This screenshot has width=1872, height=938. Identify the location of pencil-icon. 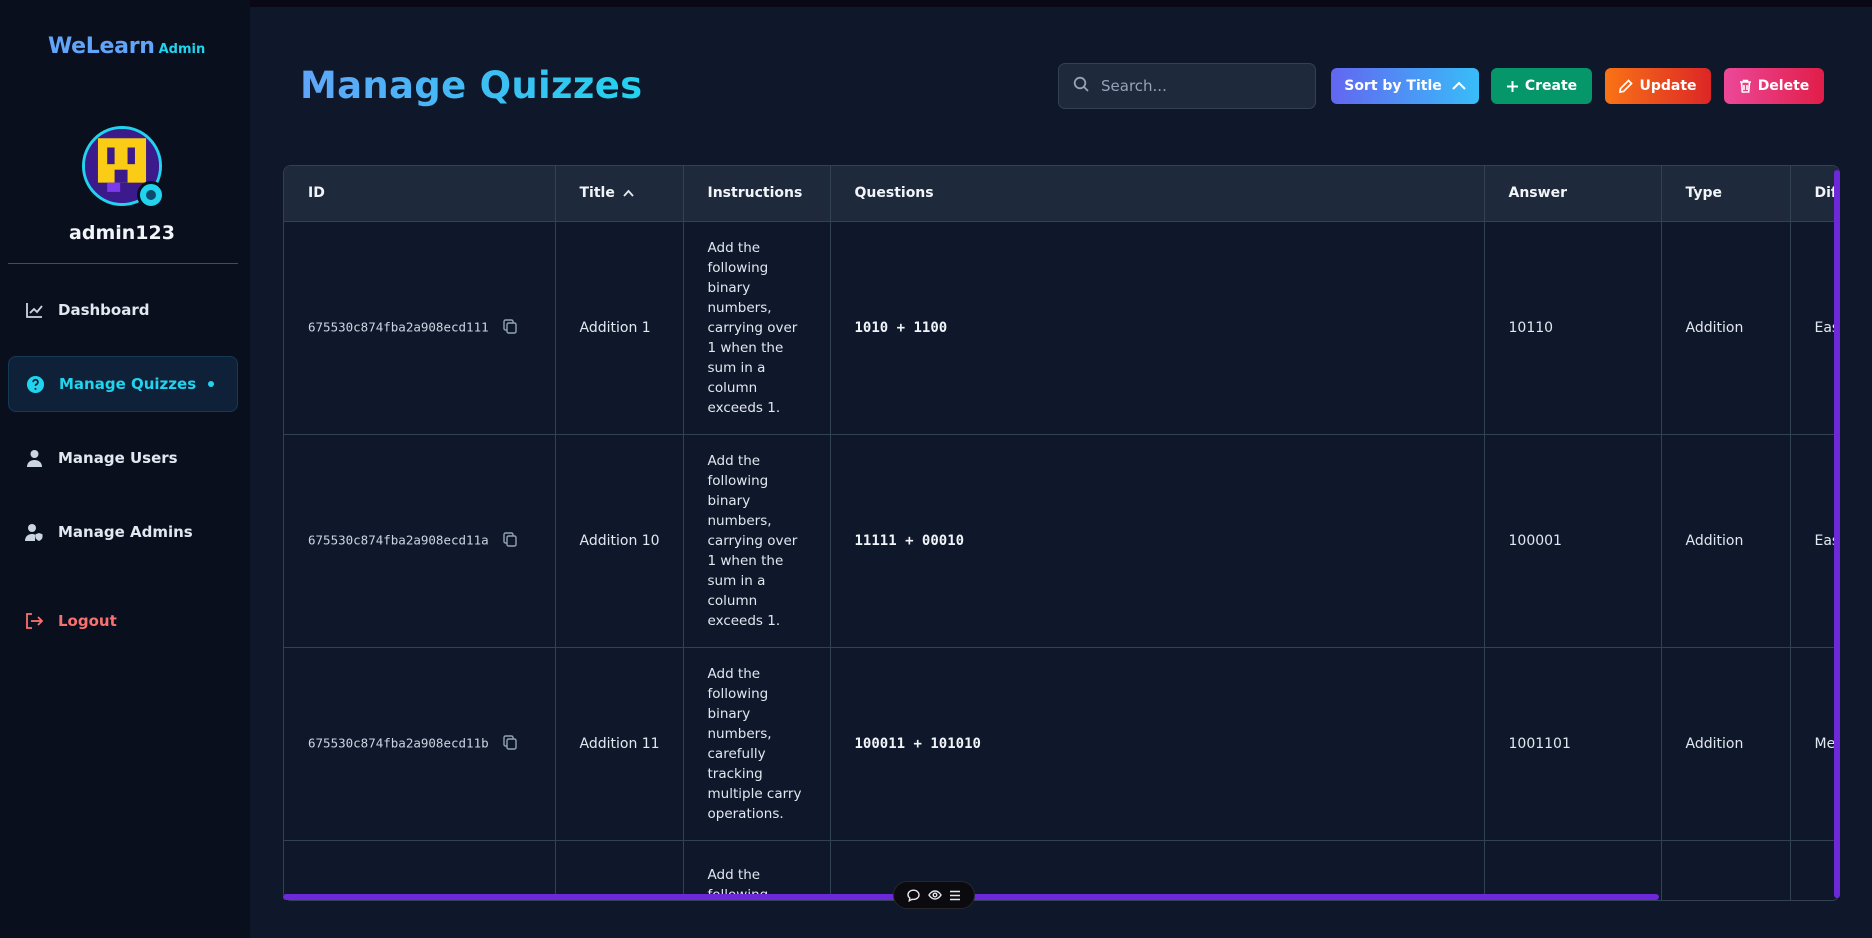
(1626, 86).